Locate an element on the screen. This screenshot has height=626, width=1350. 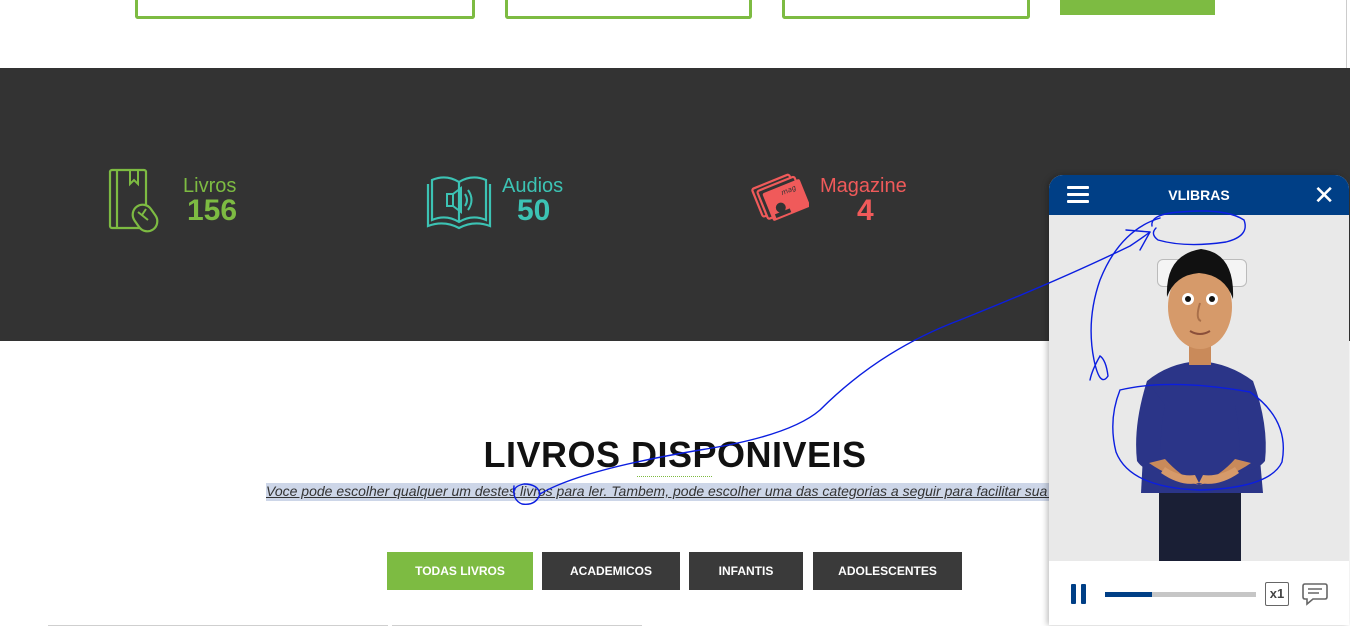
menu-icon is located at coordinates (1078, 195).